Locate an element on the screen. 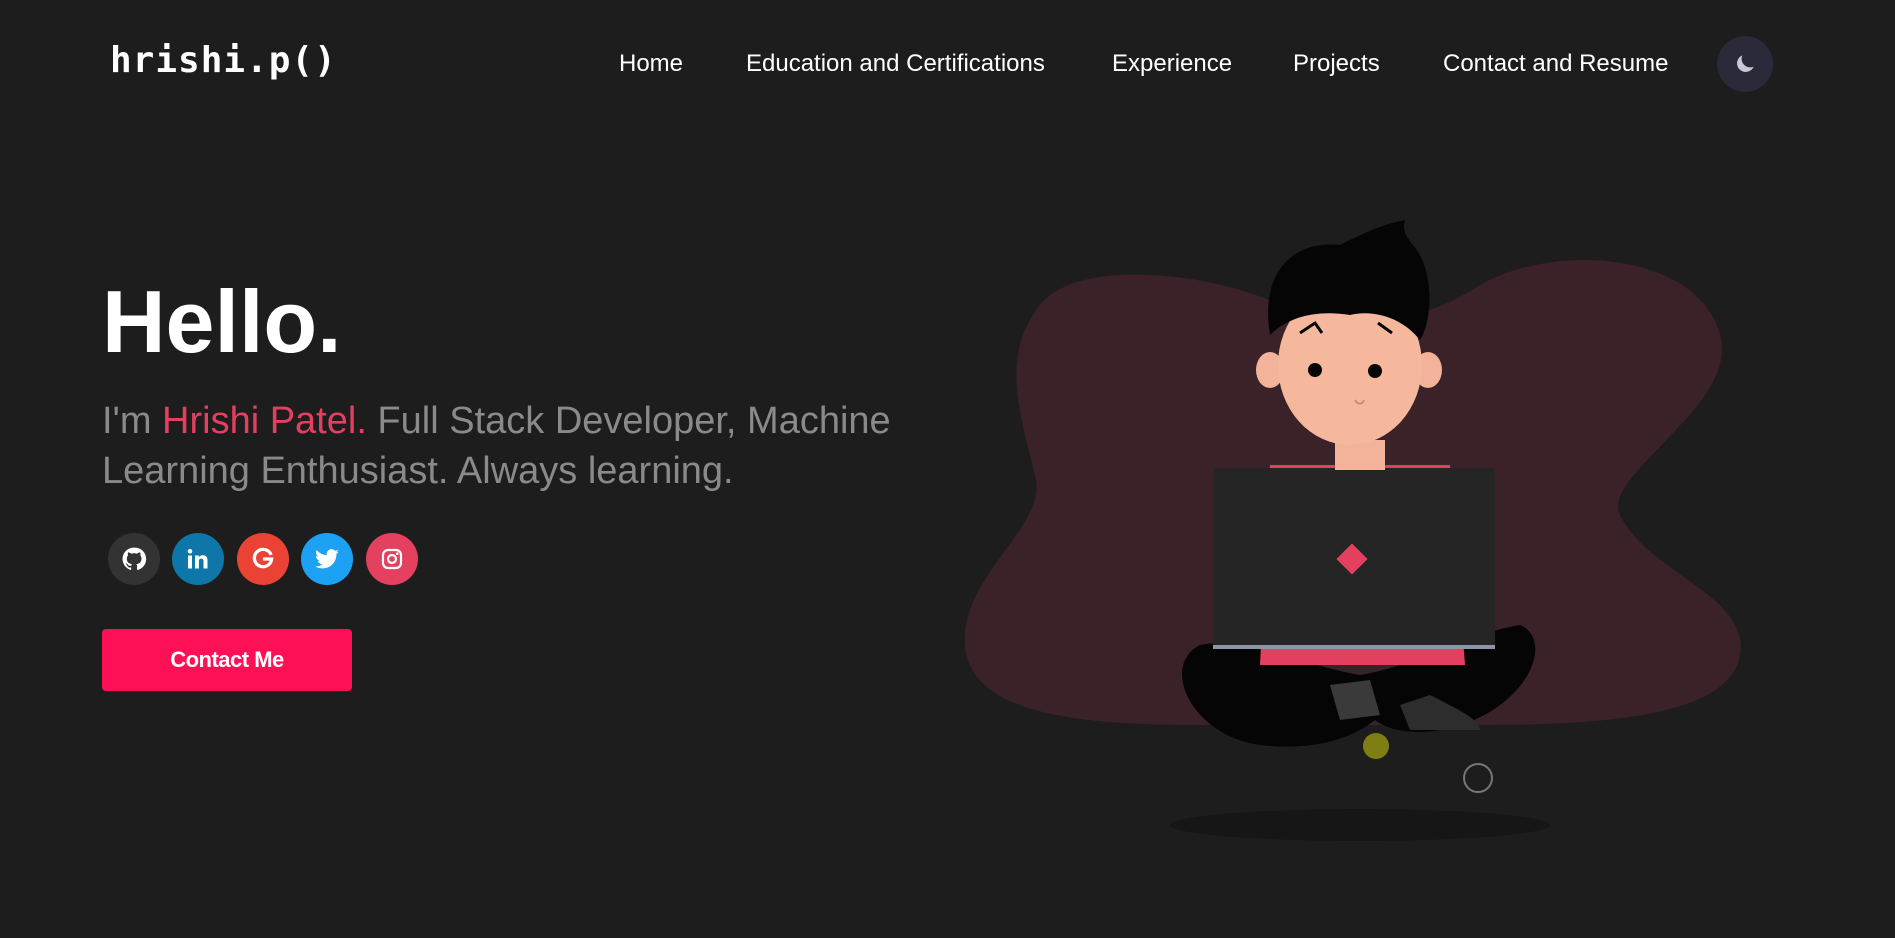 This screenshot has width=1895, height=938. laptop-edge is located at coordinates (1354, 647).